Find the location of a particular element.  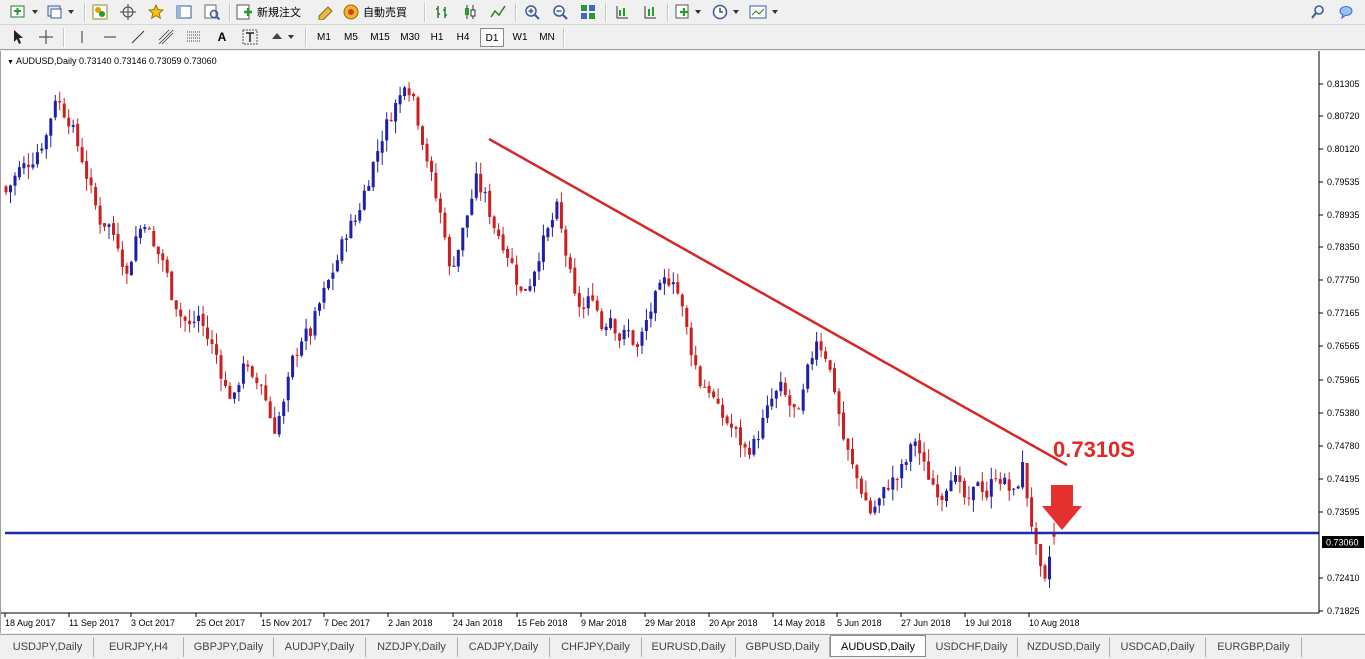

timeframe-w1: W1 is located at coordinates (520, 37).